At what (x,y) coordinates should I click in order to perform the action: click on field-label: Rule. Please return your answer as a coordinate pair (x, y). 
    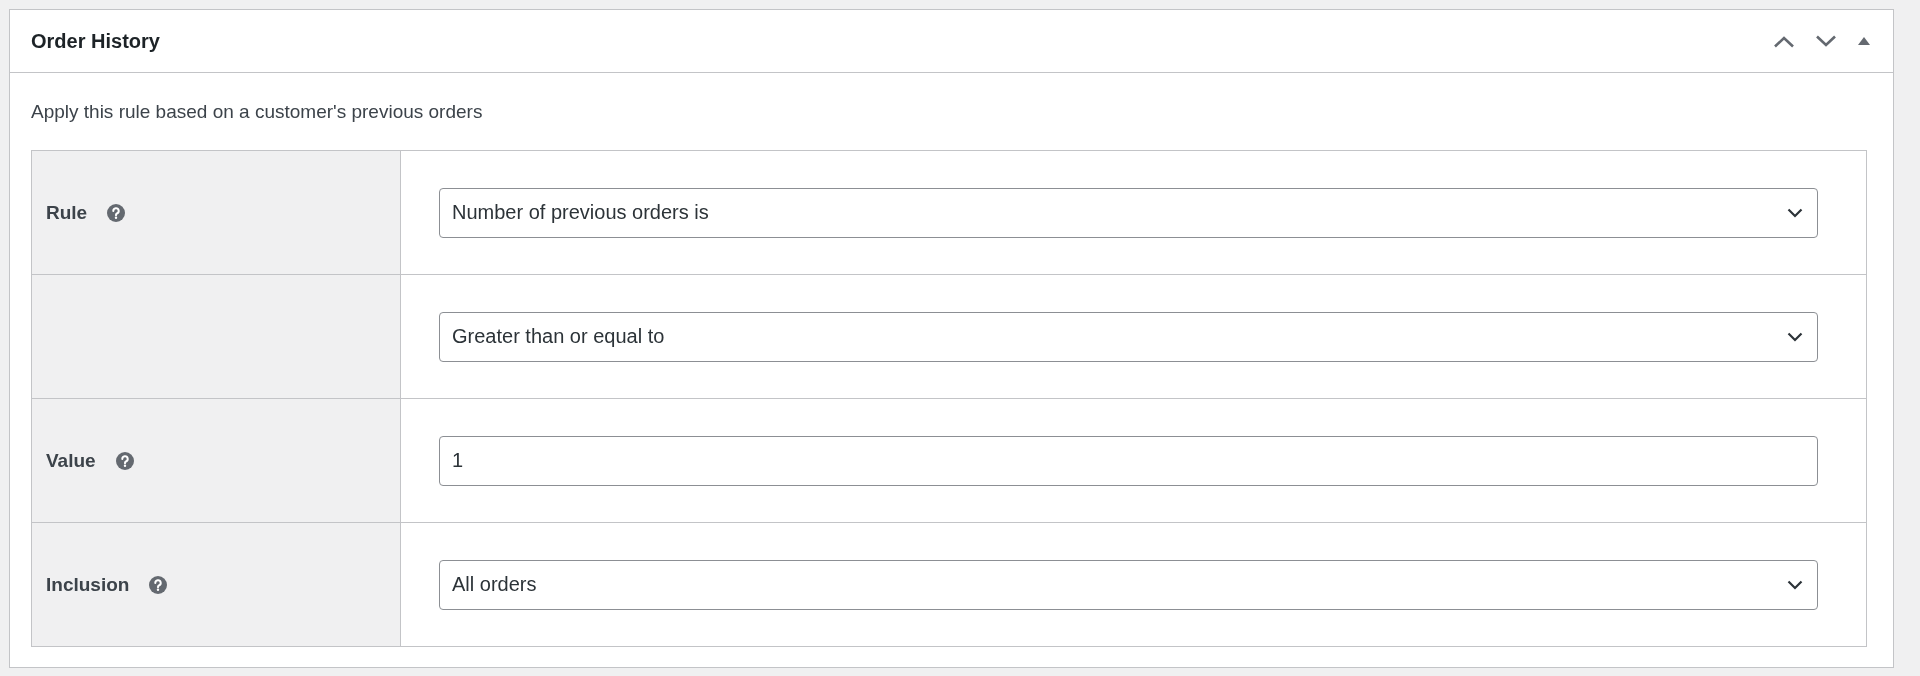
    Looking at the image, I should click on (67, 212).